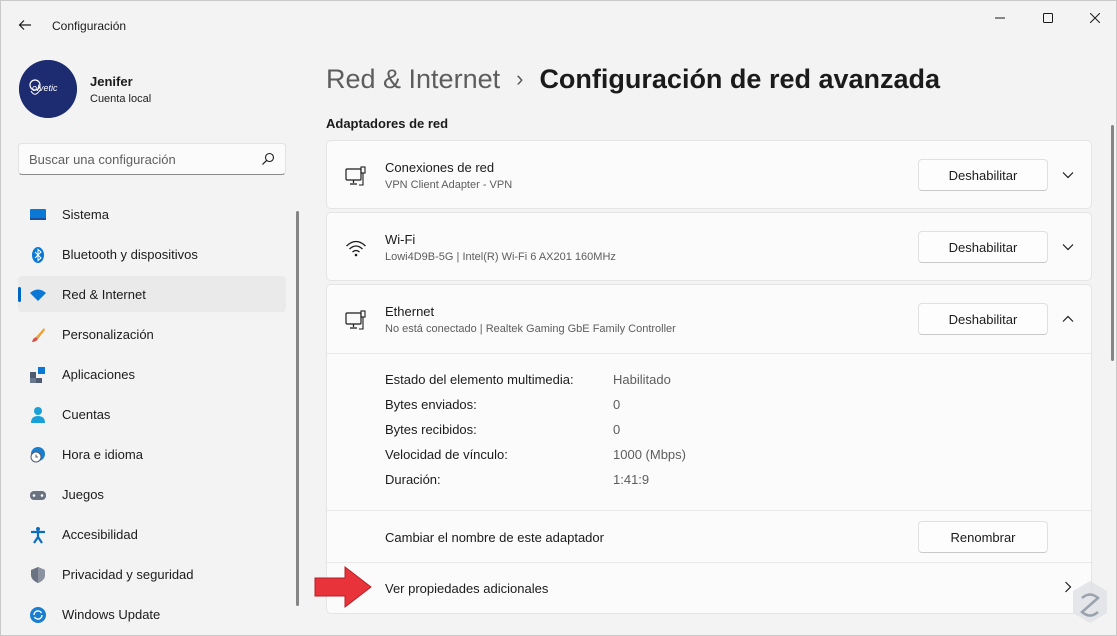  Describe the element at coordinates (45, 88) in the screenshot. I see `avatar-text: olvetic` at that location.